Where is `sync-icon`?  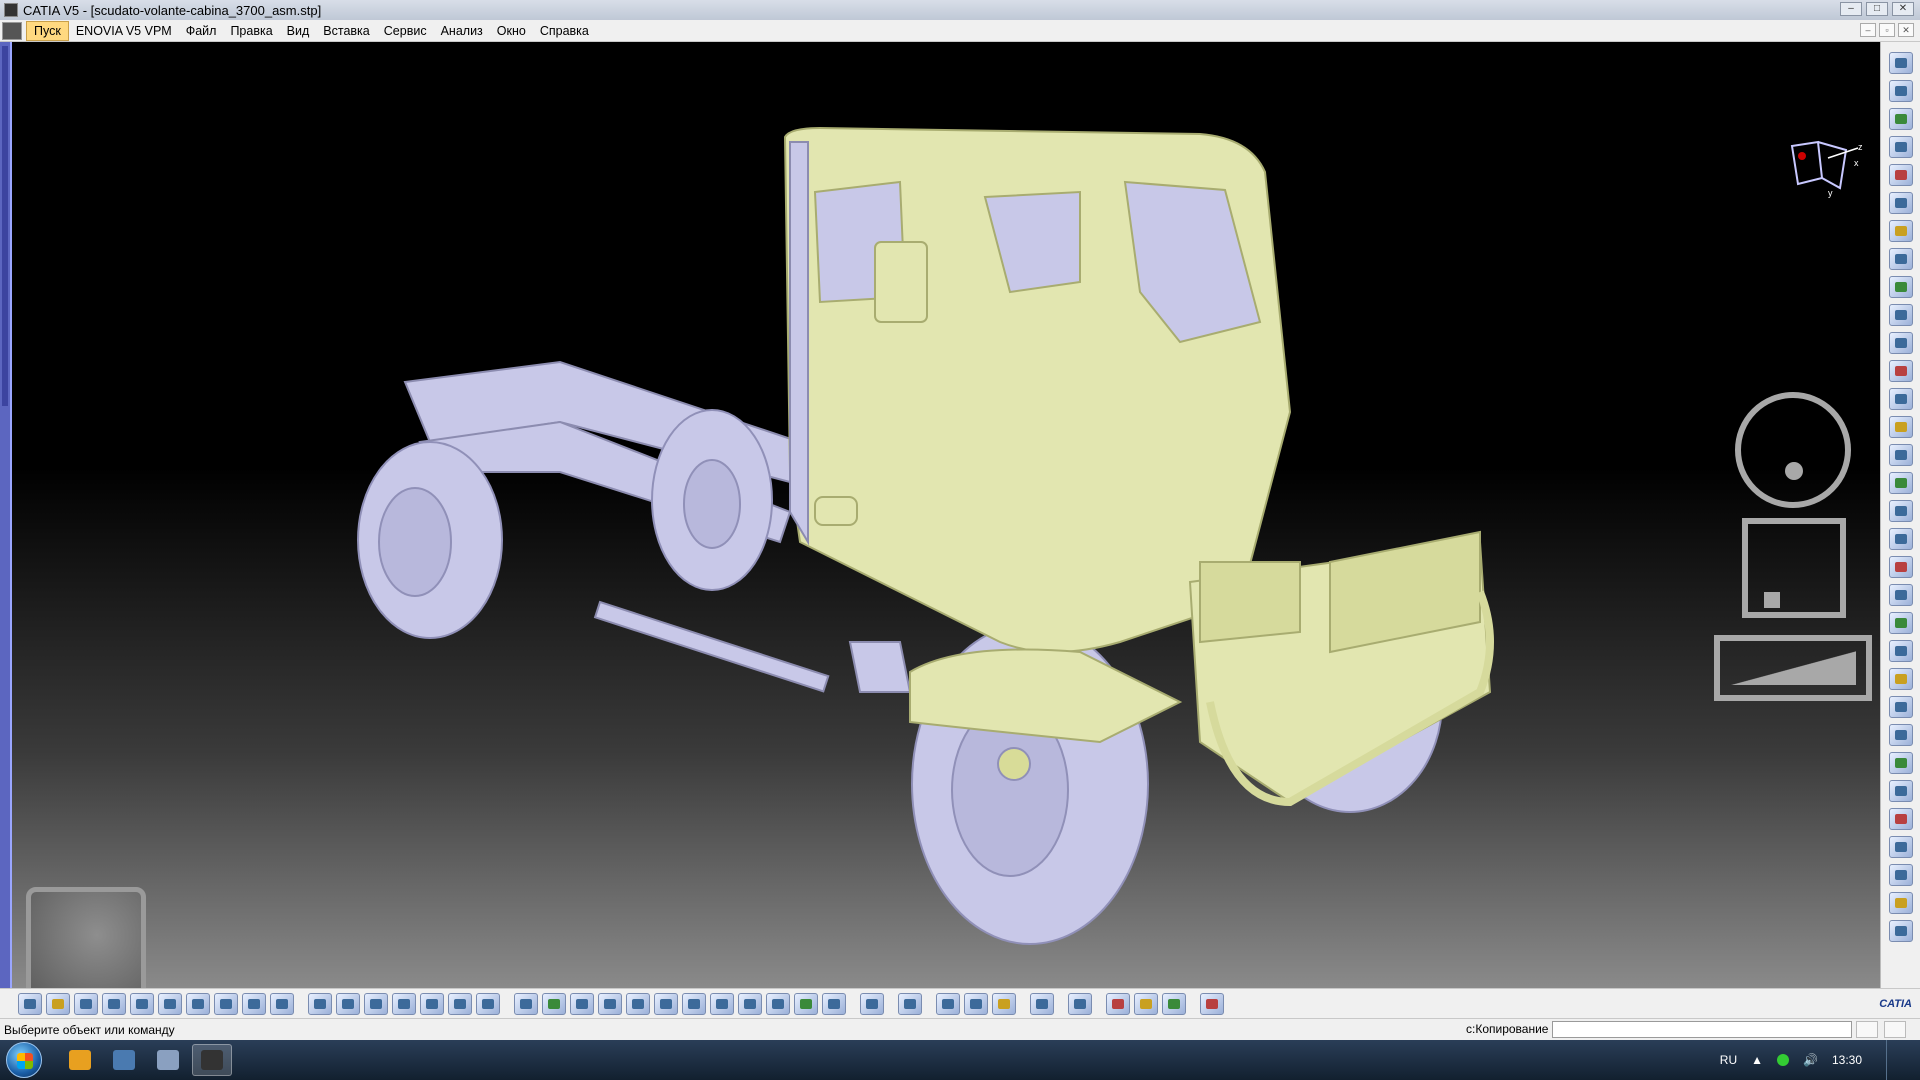 sync-icon is located at coordinates (1042, 1003).